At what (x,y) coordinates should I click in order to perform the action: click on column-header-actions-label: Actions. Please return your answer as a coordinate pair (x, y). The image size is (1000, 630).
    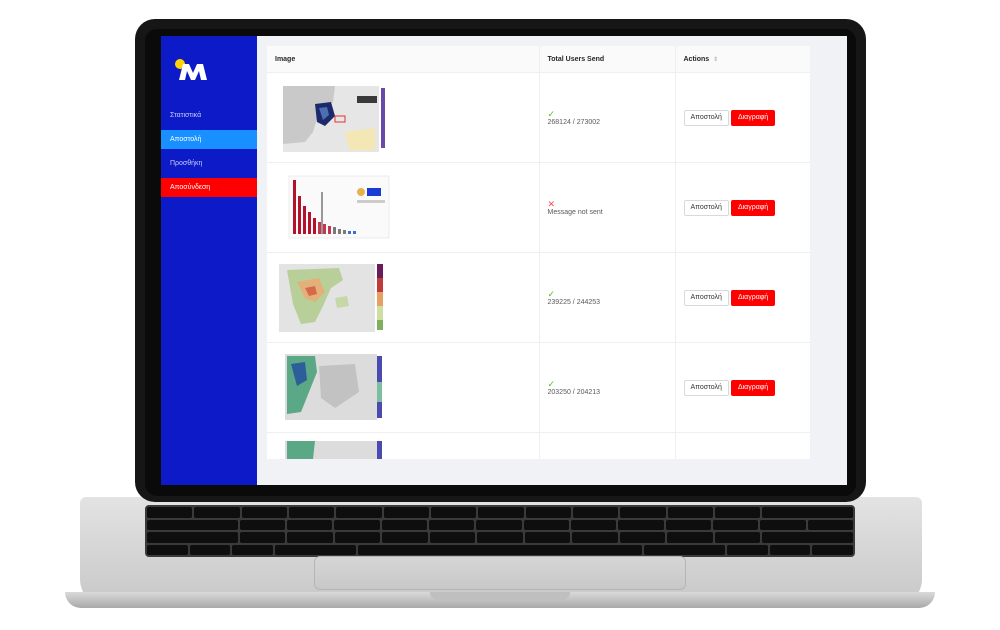
    Looking at the image, I should click on (696, 59).